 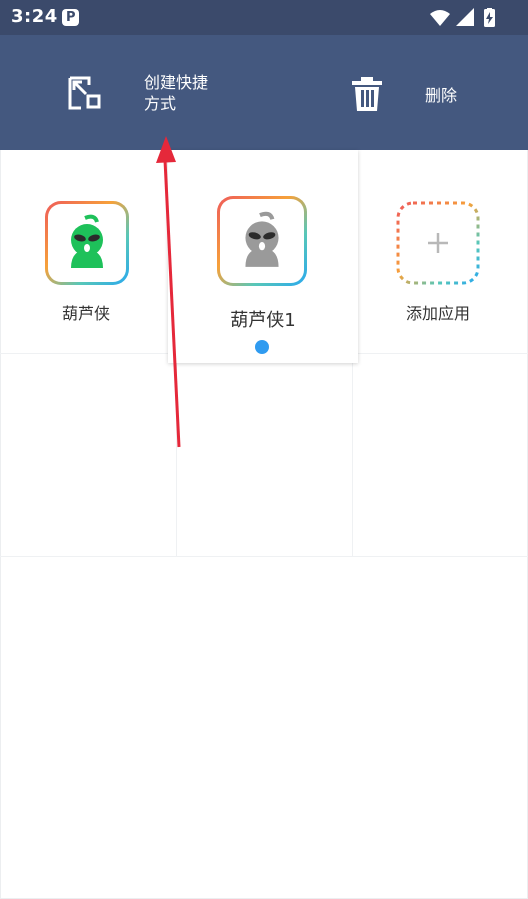 What do you see at coordinates (367, 94) in the screenshot?
I see `trash-icon` at bounding box center [367, 94].